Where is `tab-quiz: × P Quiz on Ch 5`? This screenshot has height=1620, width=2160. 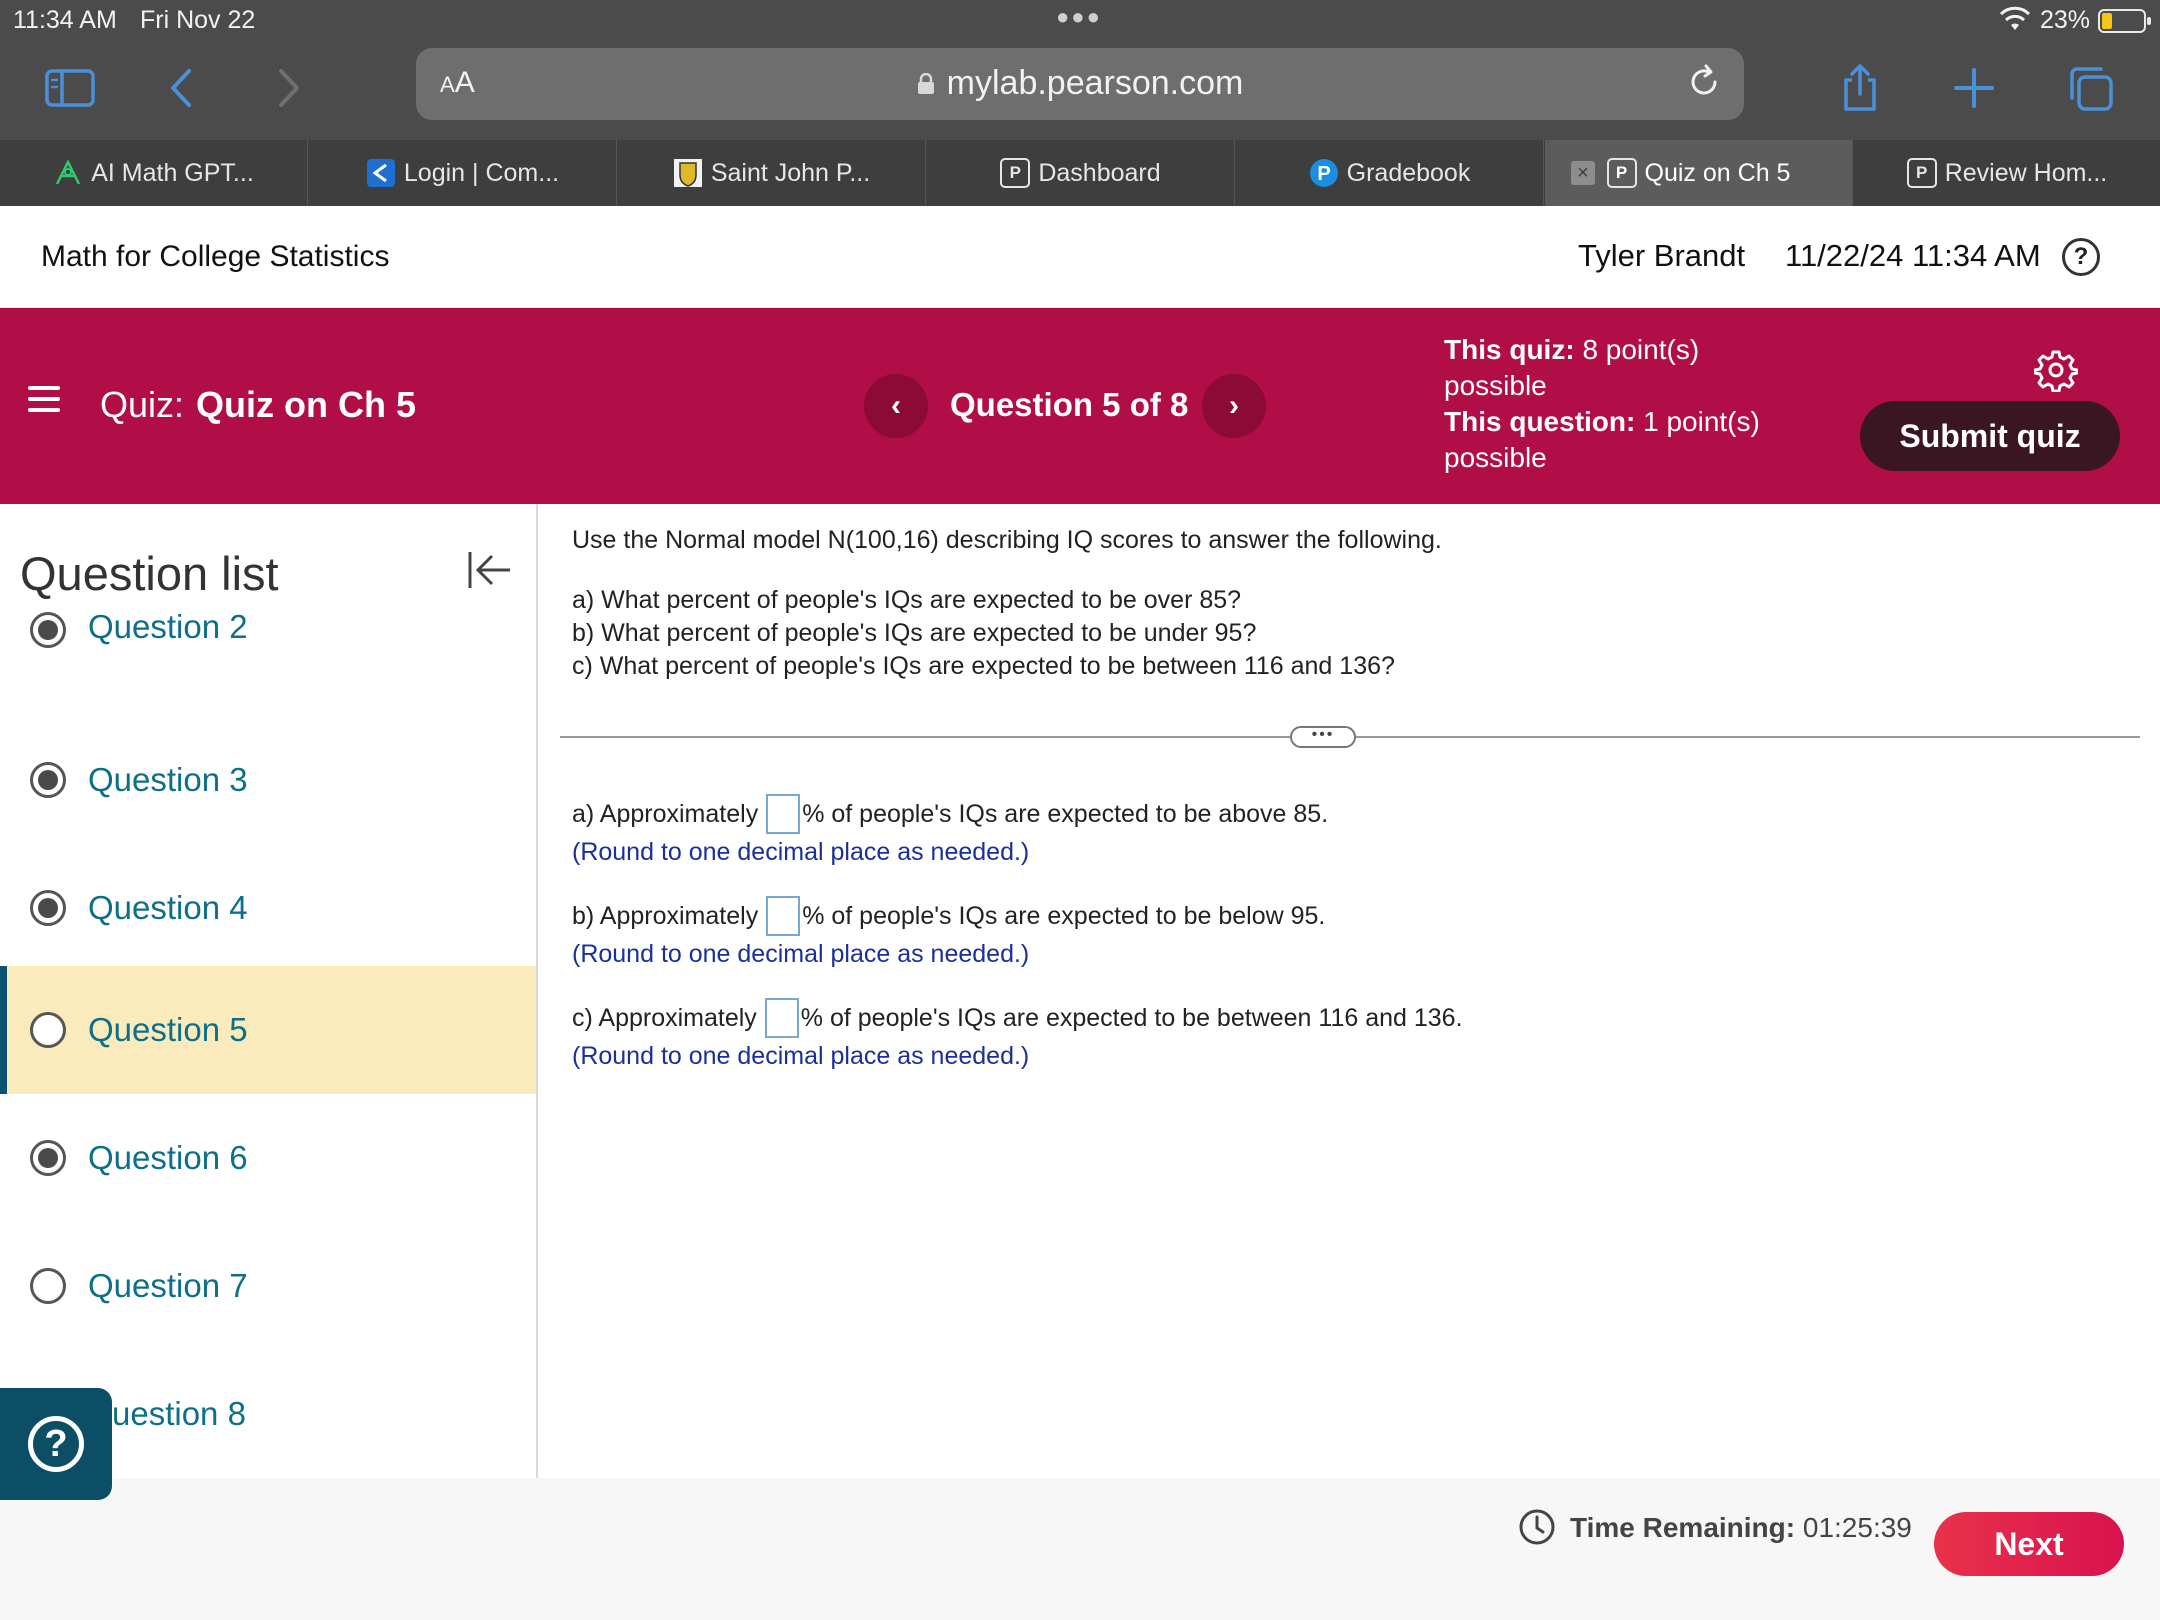 tab-quiz: × P Quiz on Ch 5 is located at coordinates (1699, 173).